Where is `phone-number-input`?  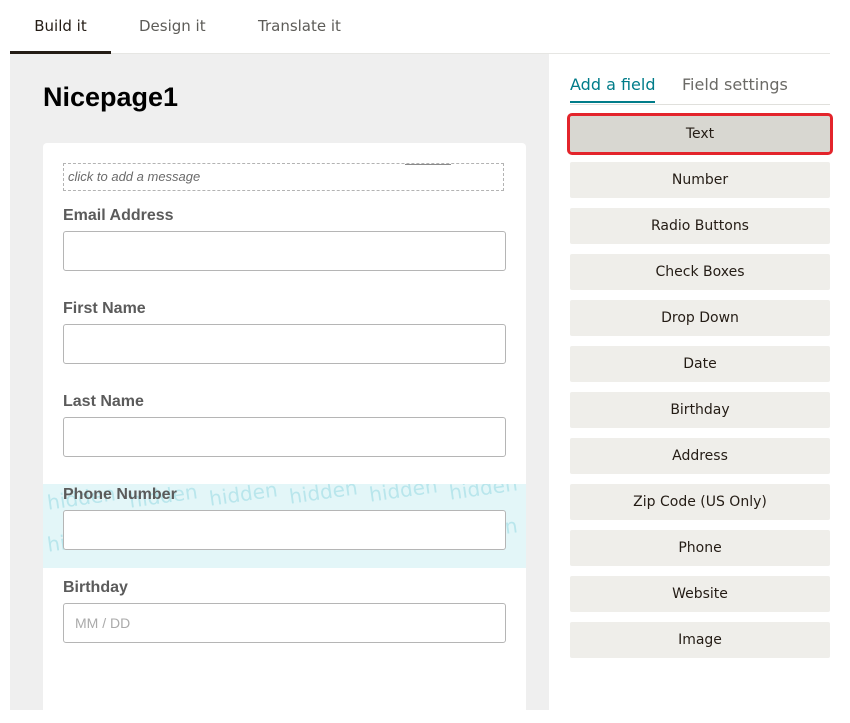 phone-number-input is located at coordinates (284, 530).